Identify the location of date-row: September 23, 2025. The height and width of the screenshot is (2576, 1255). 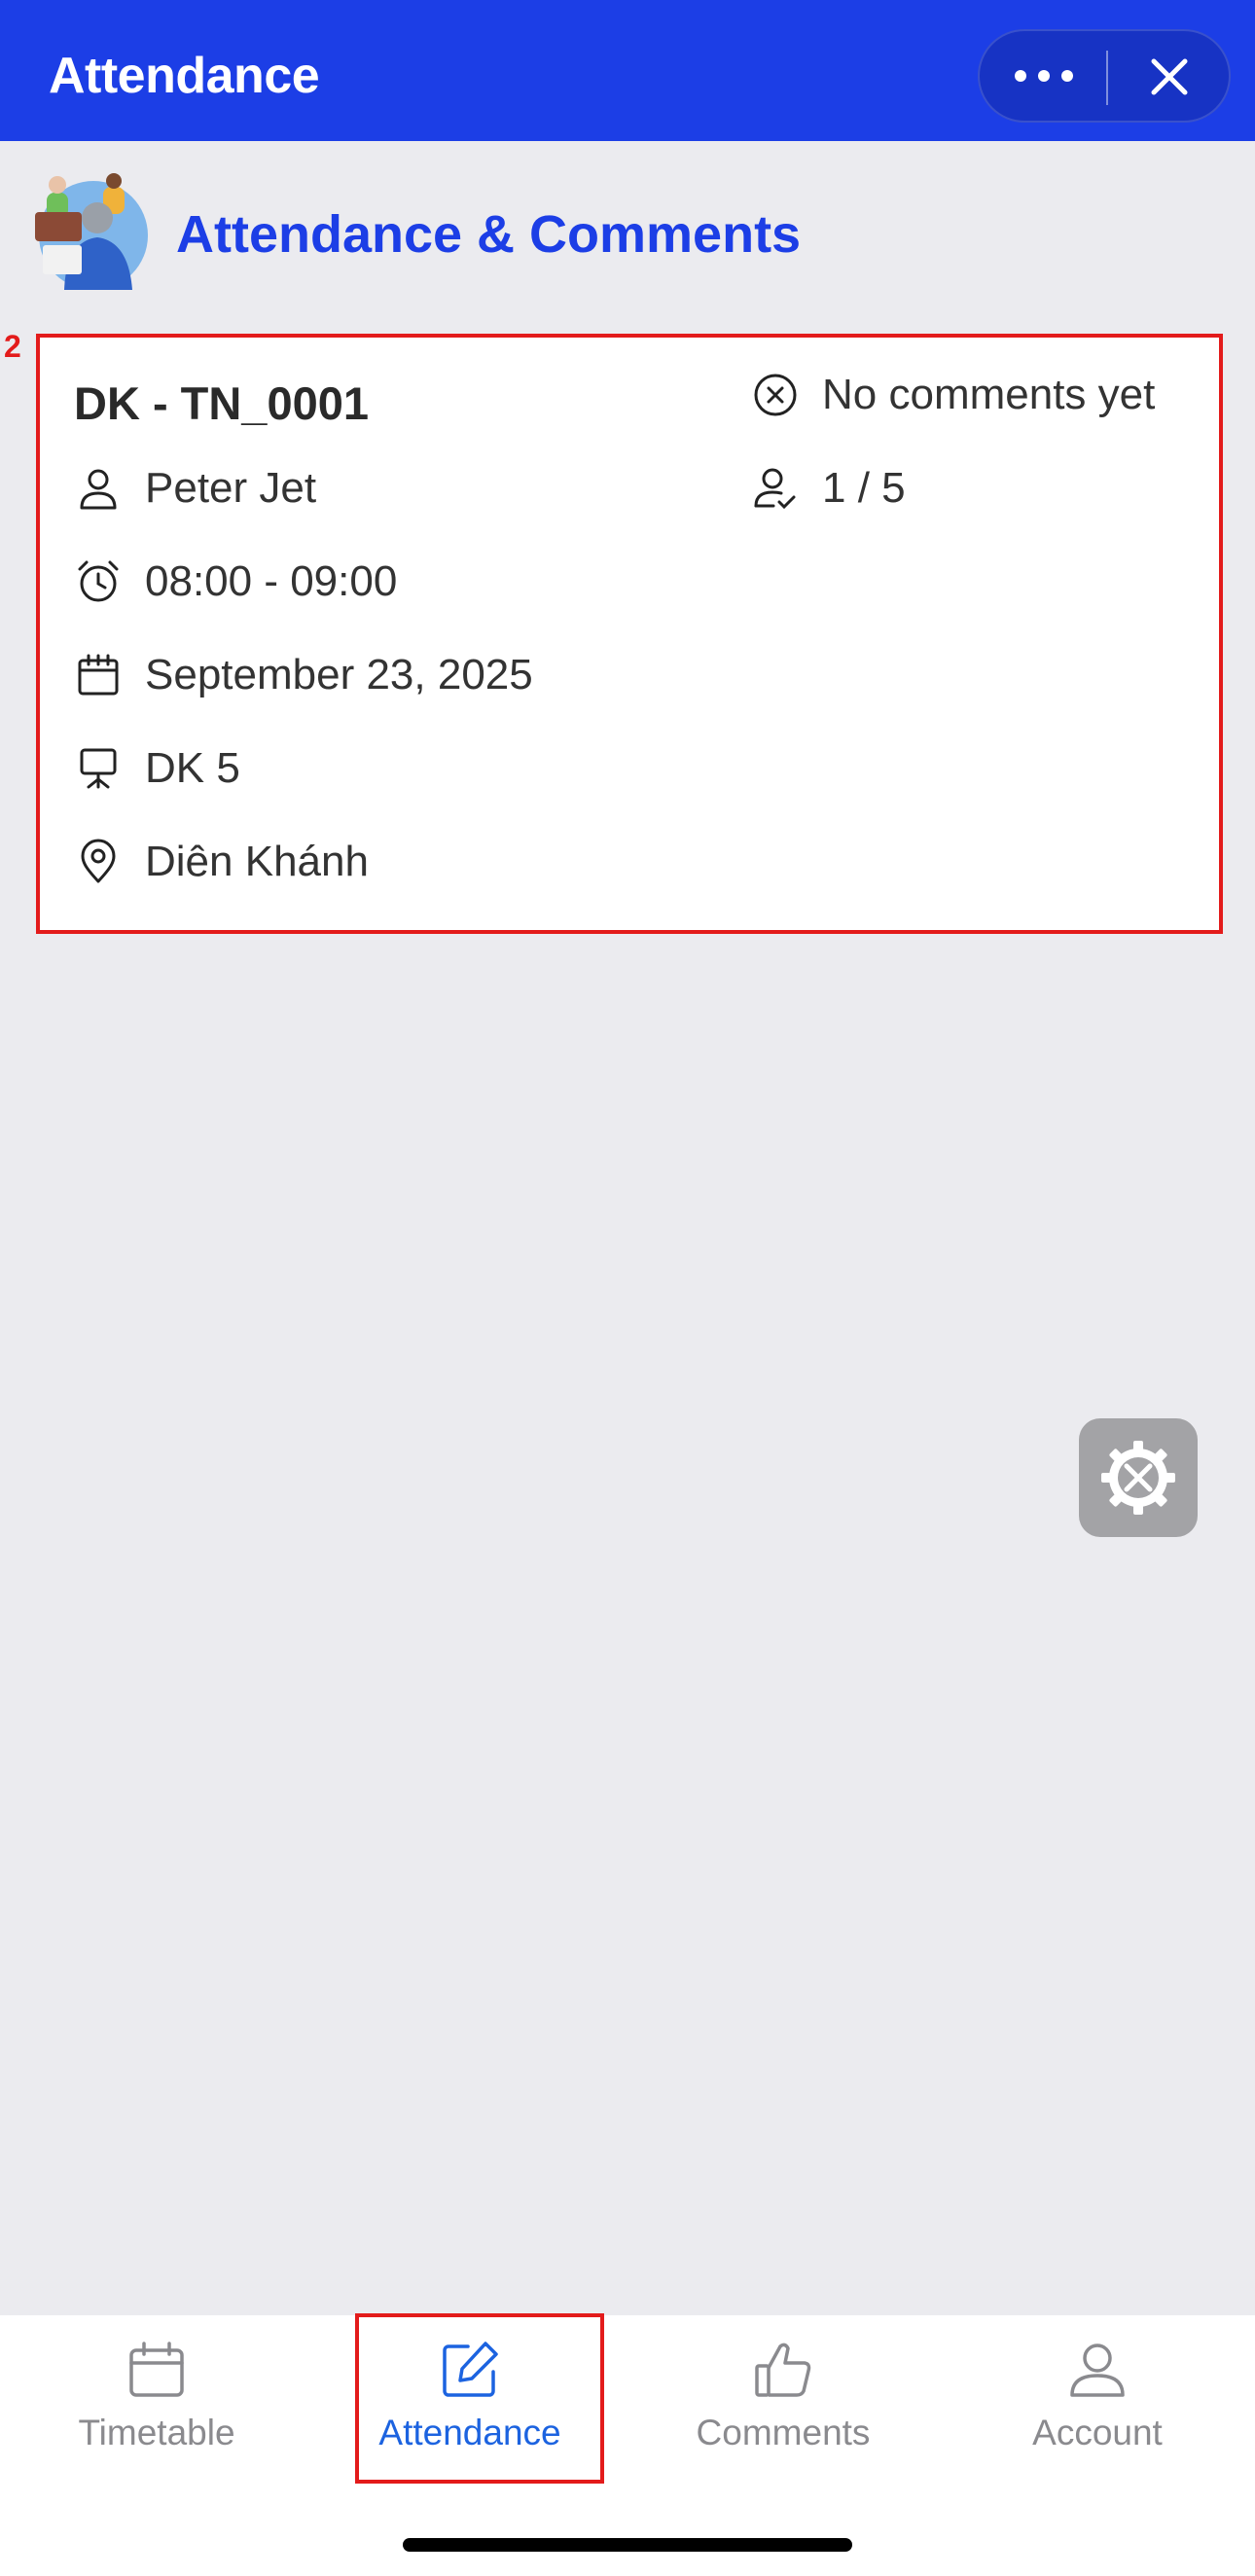
(304, 675).